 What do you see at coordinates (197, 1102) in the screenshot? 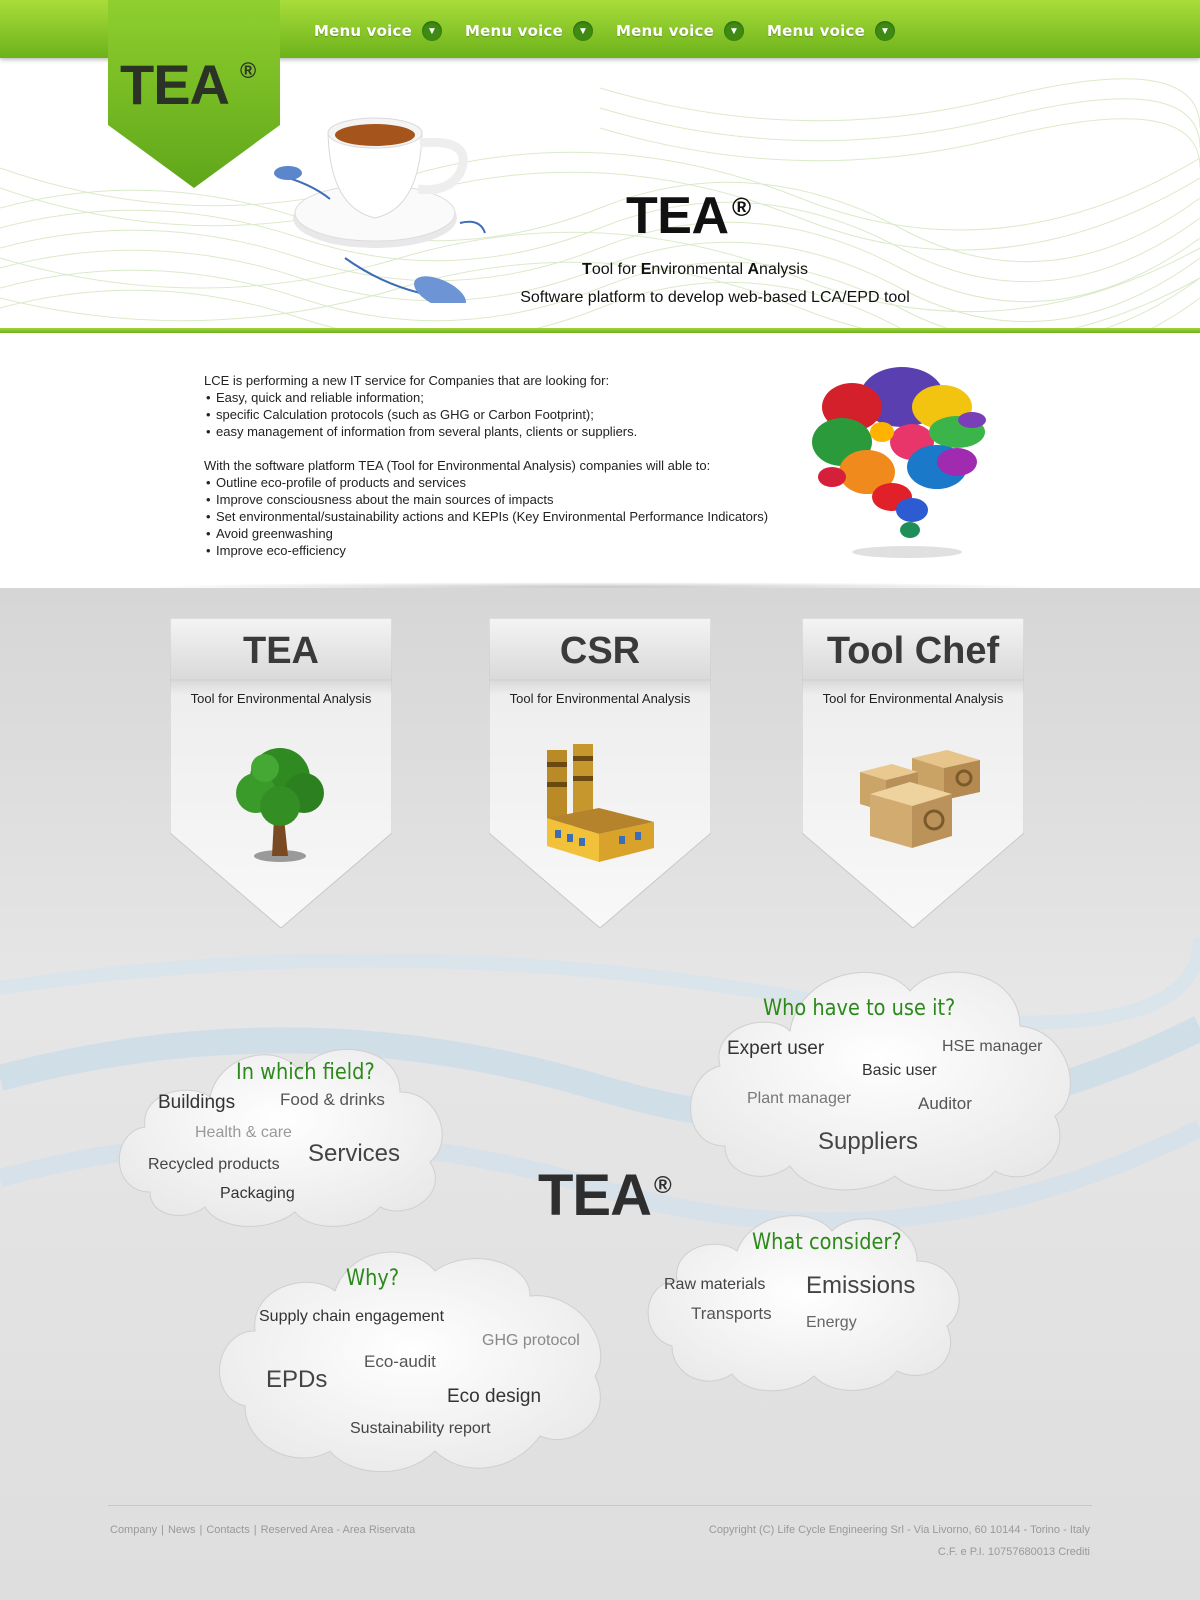
I see `cloud-word: Buildings` at bounding box center [197, 1102].